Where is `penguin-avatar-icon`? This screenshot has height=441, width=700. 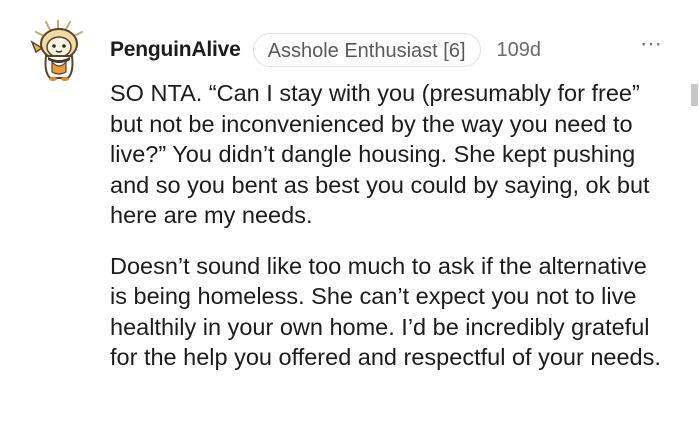
penguin-avatar-icon is located at coordinates (56, 50).